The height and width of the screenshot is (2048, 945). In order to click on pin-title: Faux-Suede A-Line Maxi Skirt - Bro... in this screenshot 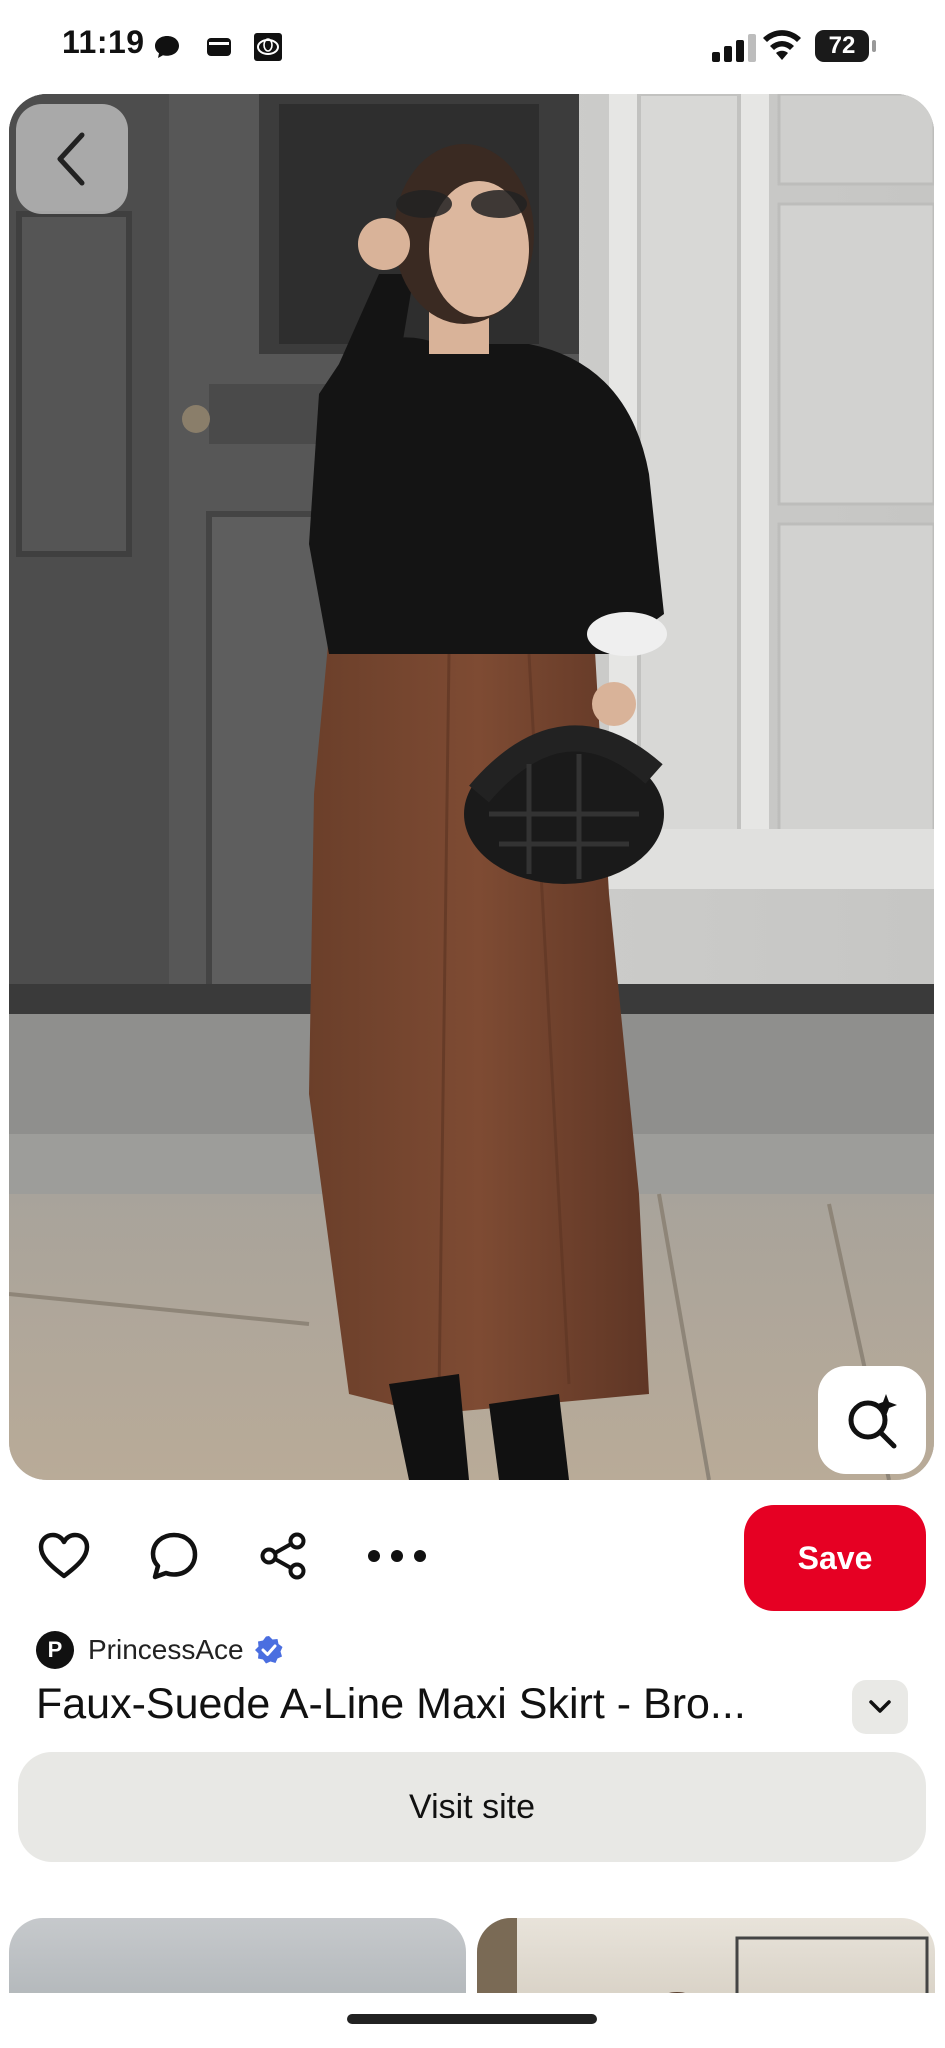, I will do `click(391, 1704)`.